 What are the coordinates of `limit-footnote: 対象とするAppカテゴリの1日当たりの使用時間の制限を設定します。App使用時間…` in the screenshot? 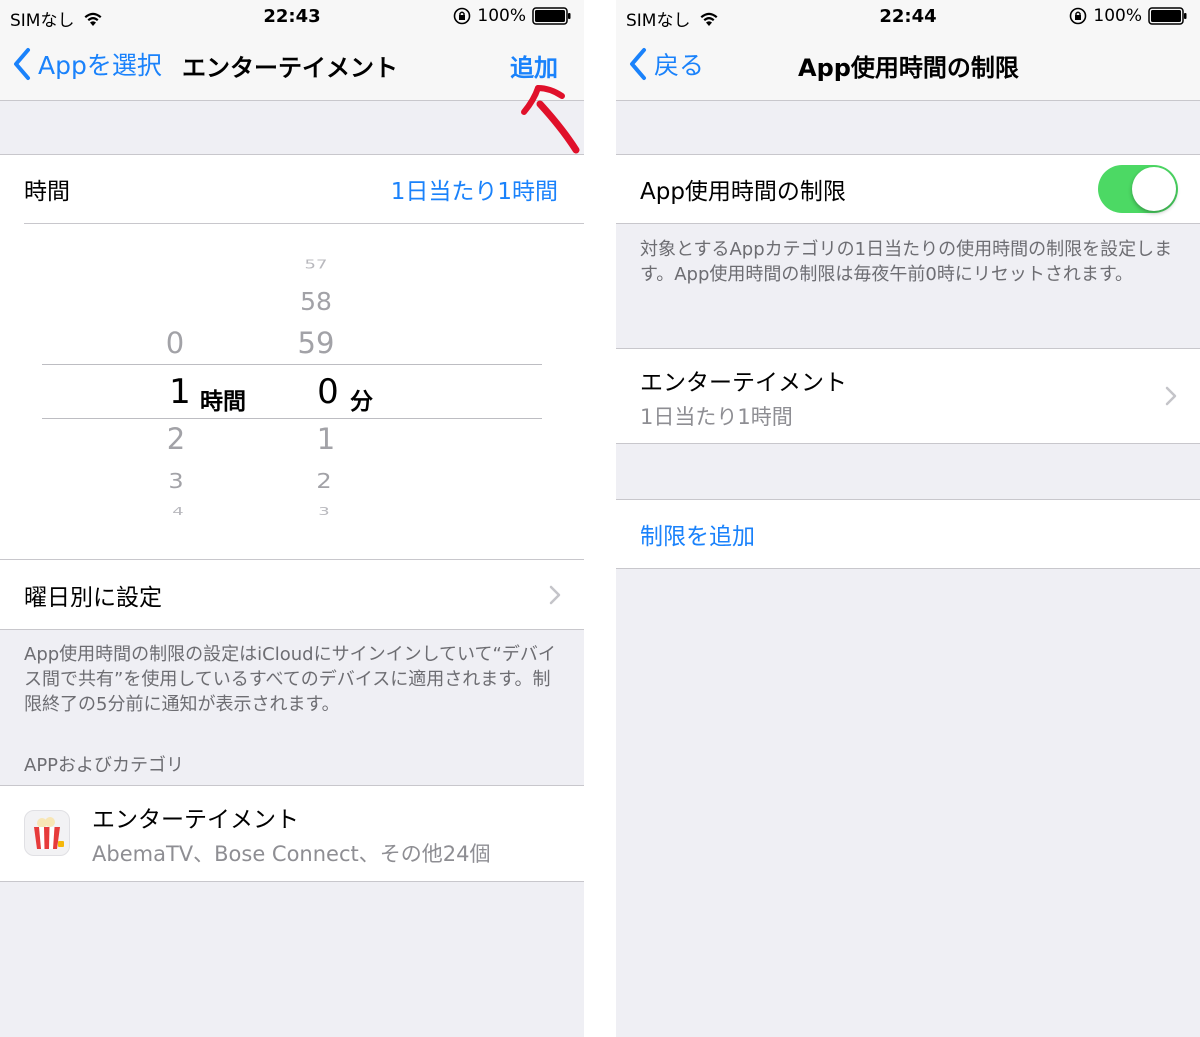 It's located at (906, 262).